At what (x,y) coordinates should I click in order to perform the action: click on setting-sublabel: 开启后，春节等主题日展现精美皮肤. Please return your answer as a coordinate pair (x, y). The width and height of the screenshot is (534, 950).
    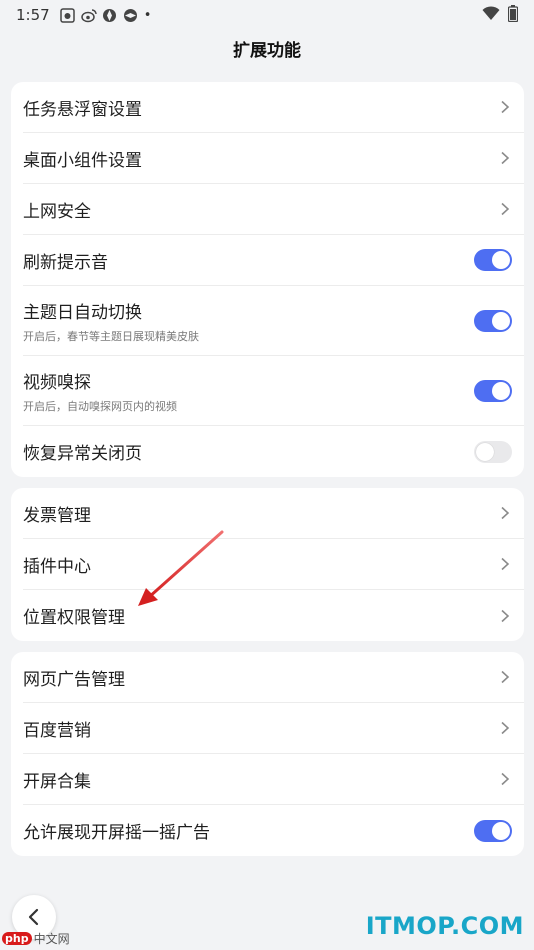
    Looking at the image, I should click on (111, 336).